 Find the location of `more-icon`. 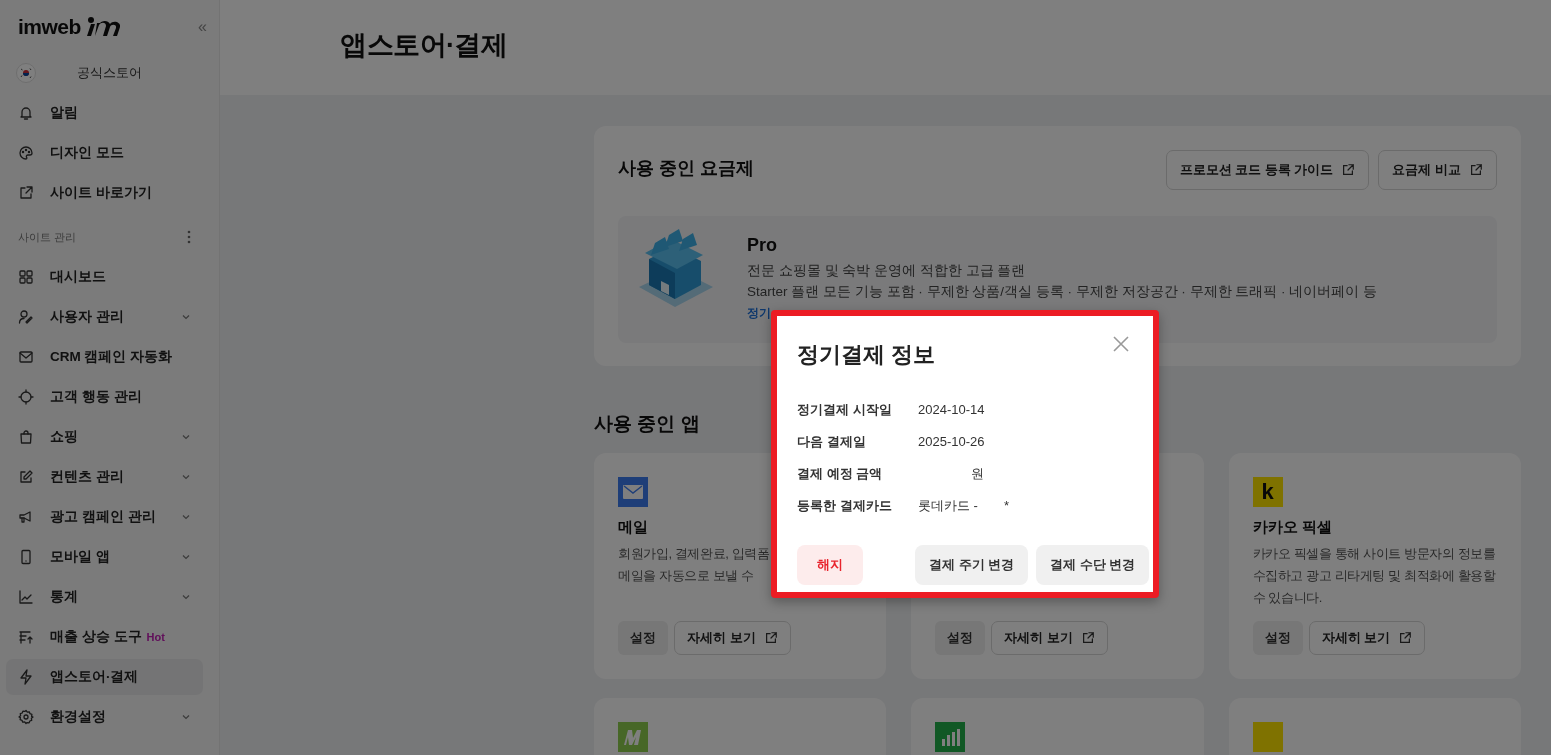

more-icon is located at coordinates (189, 237).